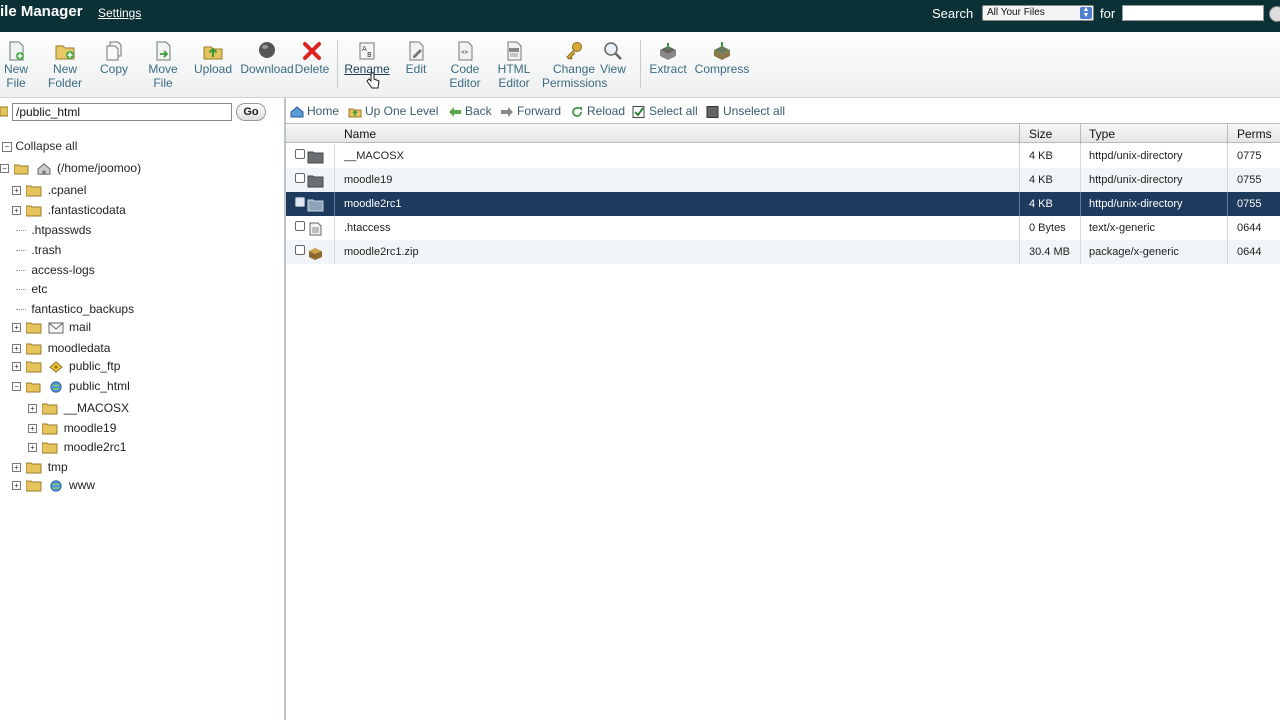 The height and width of the screenshot is (720, 1280). What do you see at coordinates (99, 386) in the screenshot?
I see `tree-item-label: public_html` at bounding box center [99, 386].